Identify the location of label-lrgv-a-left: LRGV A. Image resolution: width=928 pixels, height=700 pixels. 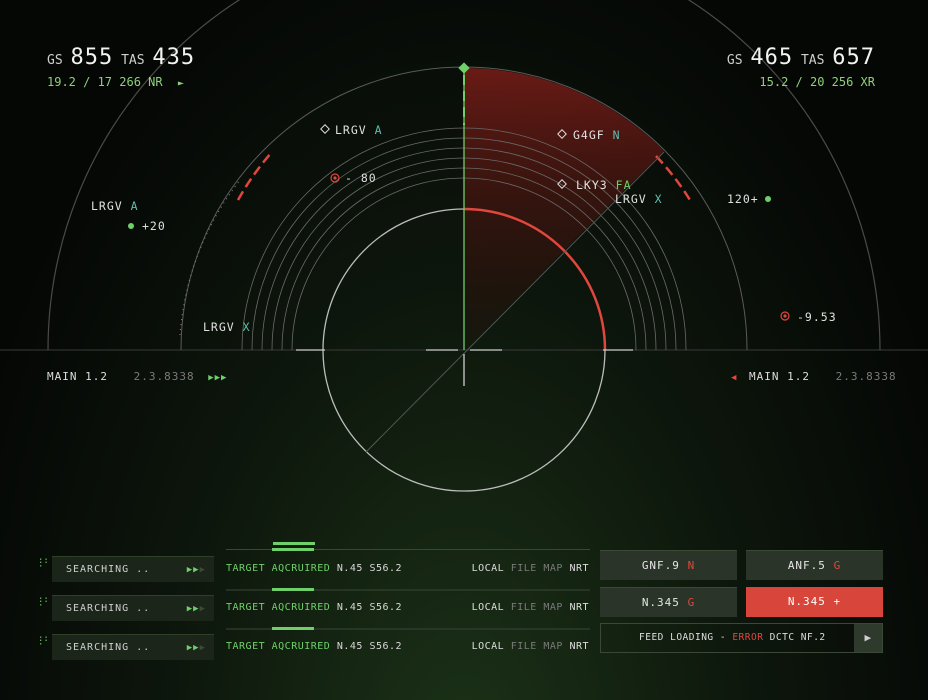
(115, 206).